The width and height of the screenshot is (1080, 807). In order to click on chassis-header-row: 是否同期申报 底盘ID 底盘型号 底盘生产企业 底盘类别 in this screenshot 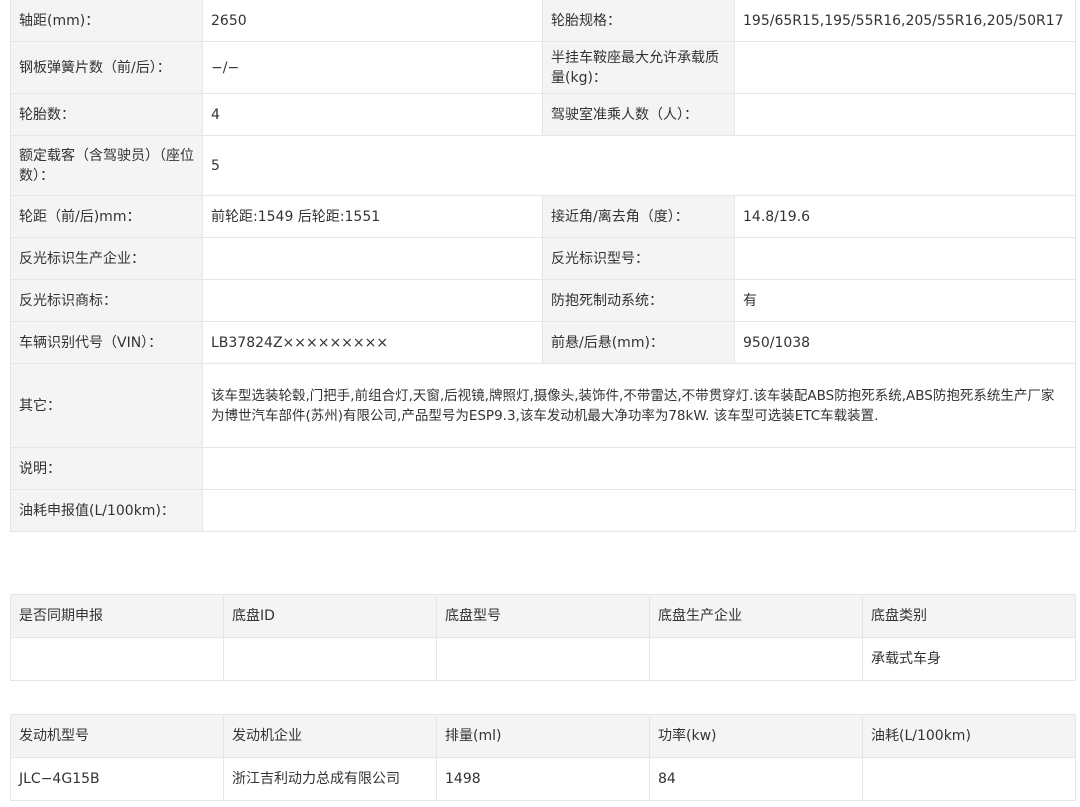, I will do `click(543, 616)`.